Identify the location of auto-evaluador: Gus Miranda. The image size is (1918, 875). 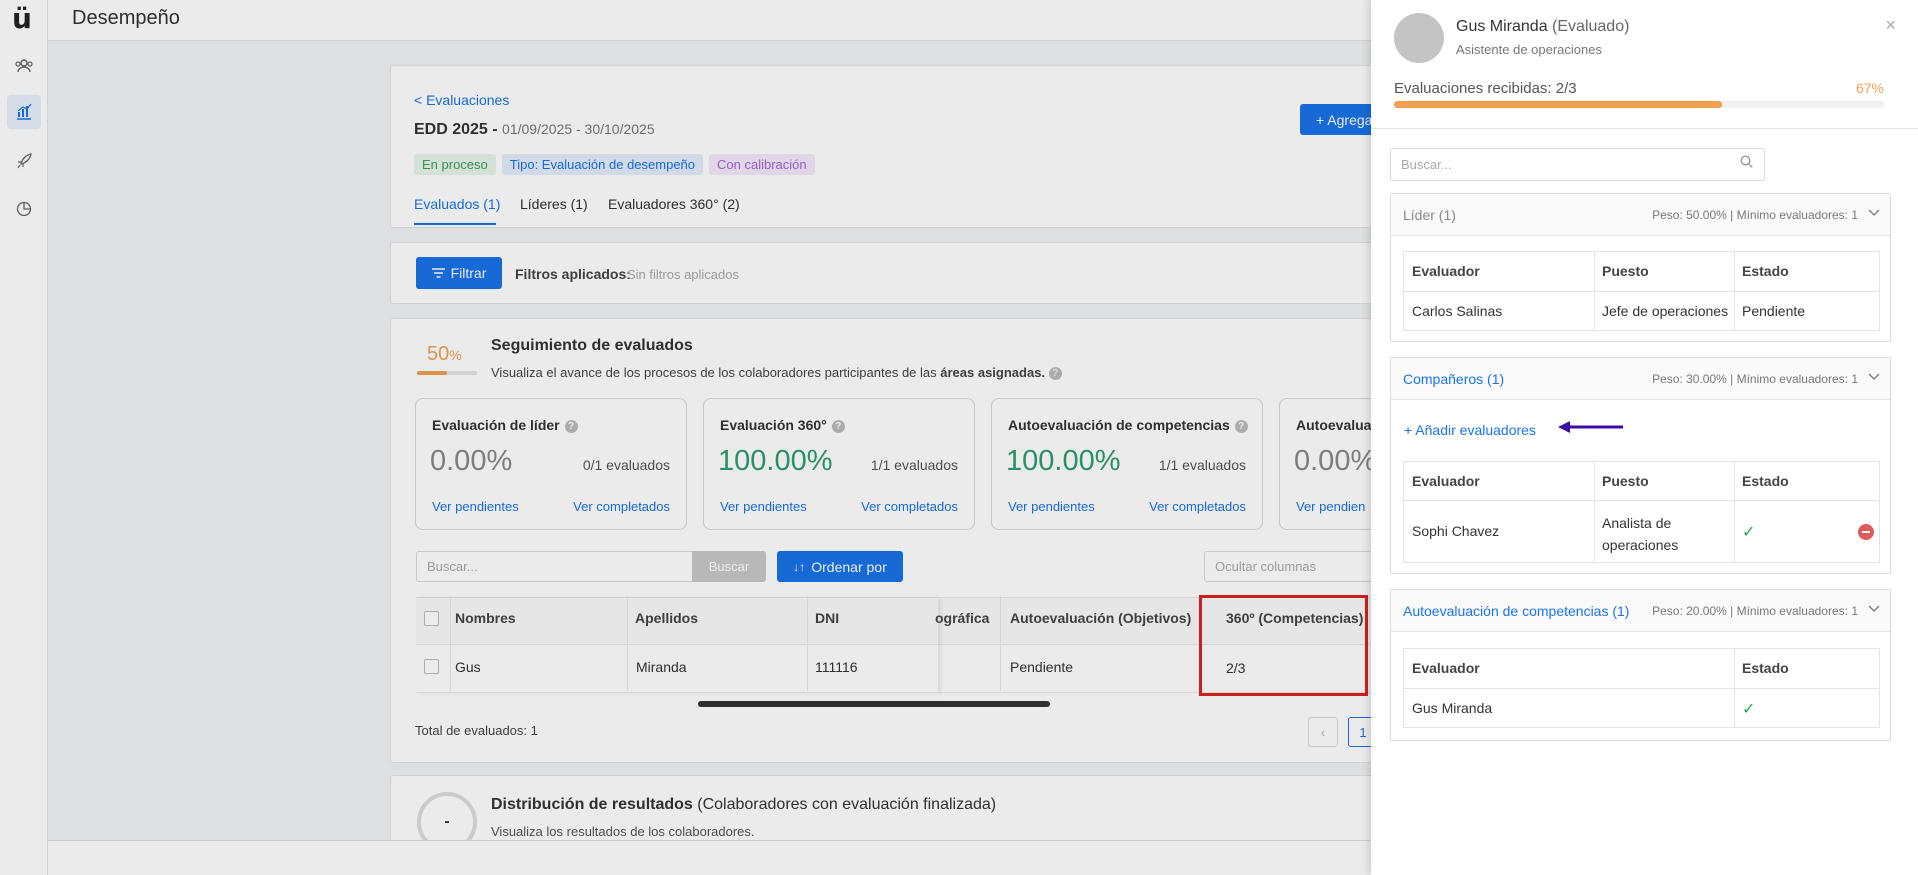
(1452, 708).